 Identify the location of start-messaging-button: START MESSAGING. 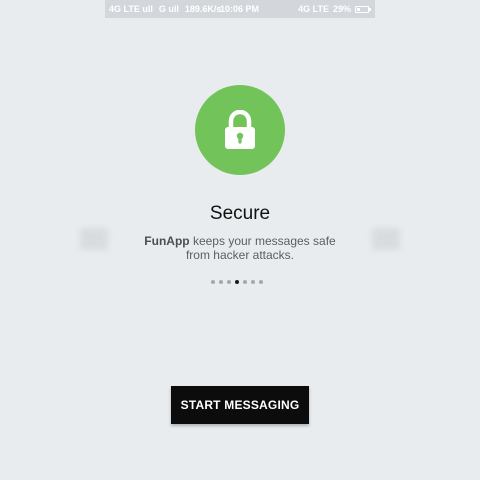
(240, 405).